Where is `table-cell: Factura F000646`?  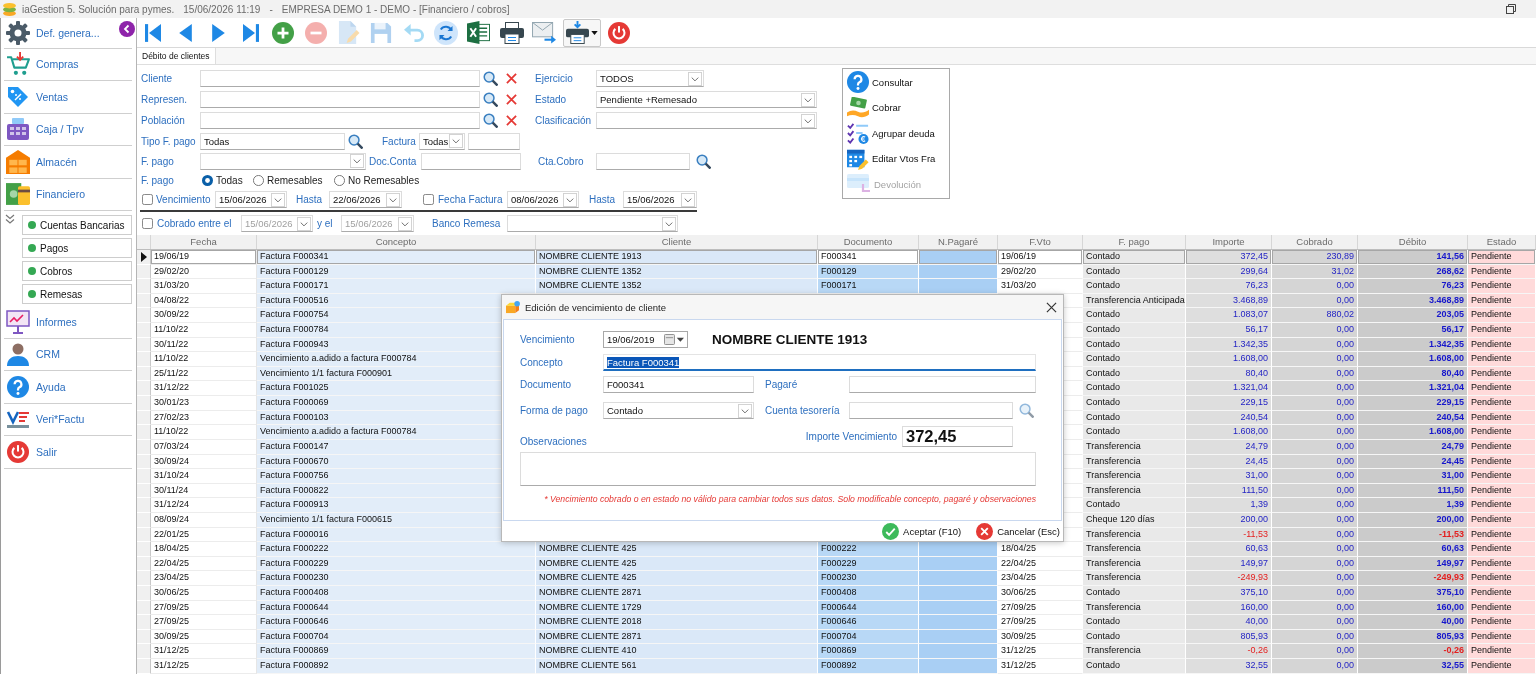 table-cell: Factura F000646 is located at coordinates (396, 622).